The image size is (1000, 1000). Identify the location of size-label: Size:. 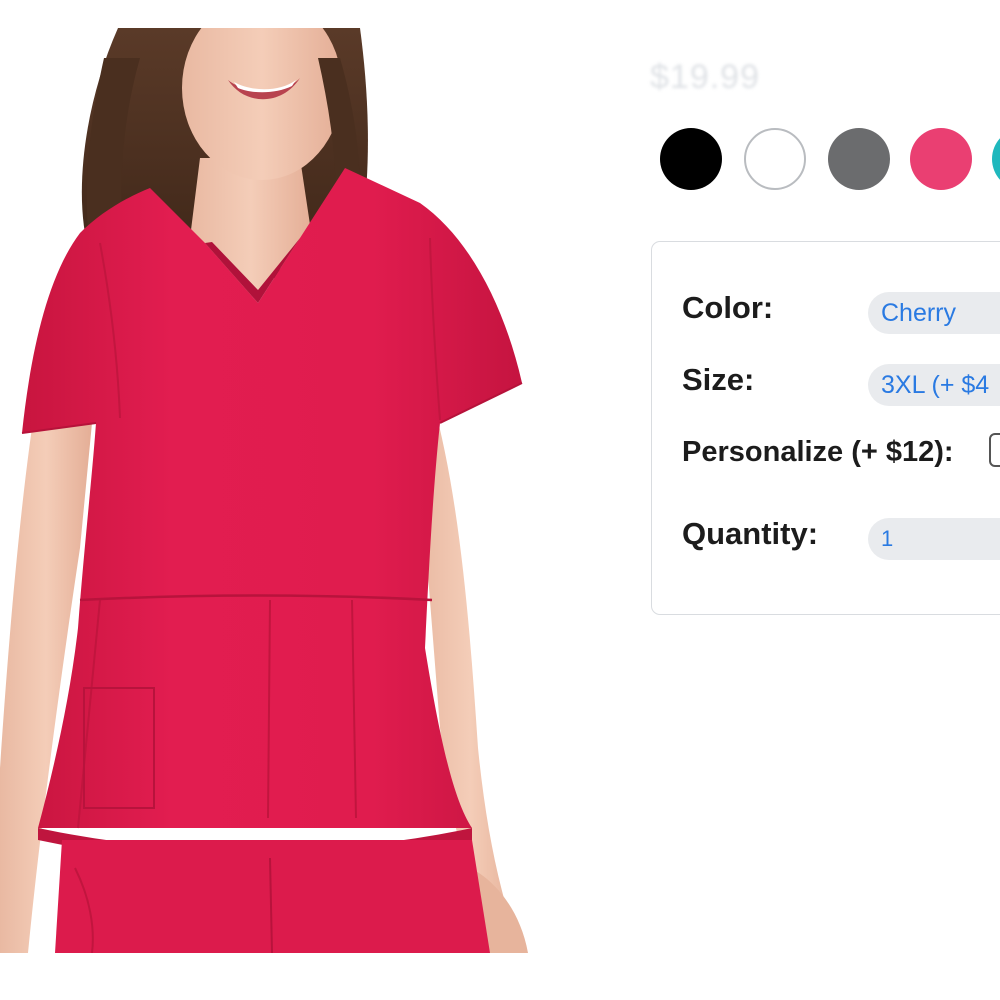
(718, 379).